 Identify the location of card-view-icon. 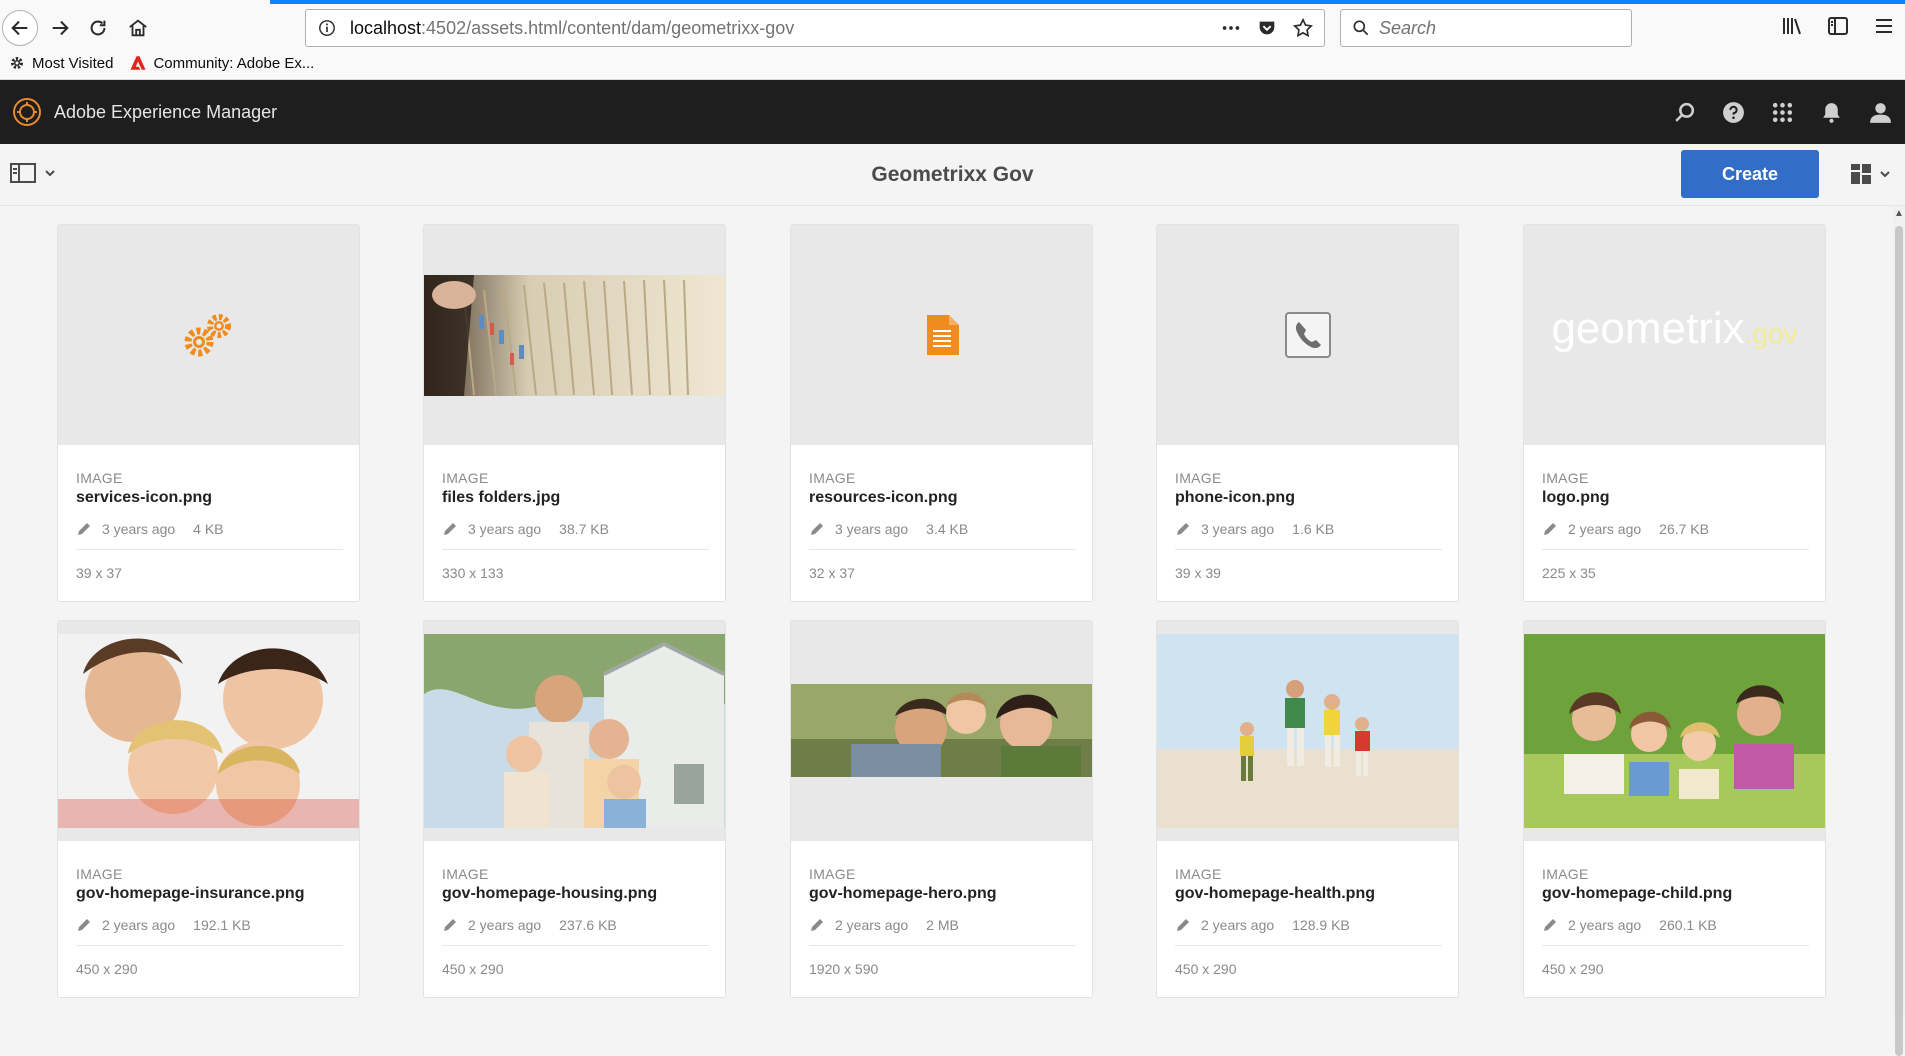
(1861, 174).